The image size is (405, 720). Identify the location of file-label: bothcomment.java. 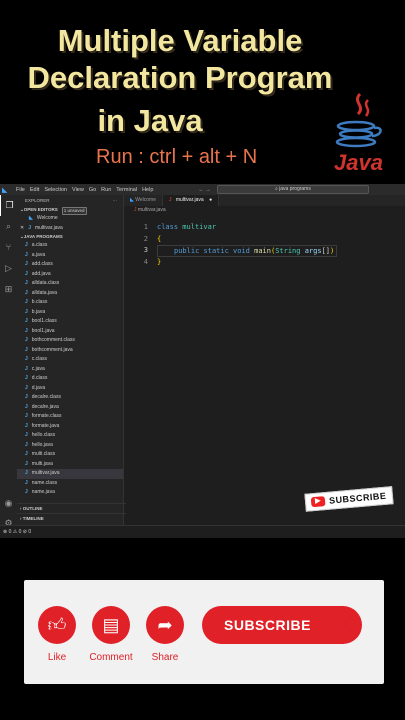
(52, 349).